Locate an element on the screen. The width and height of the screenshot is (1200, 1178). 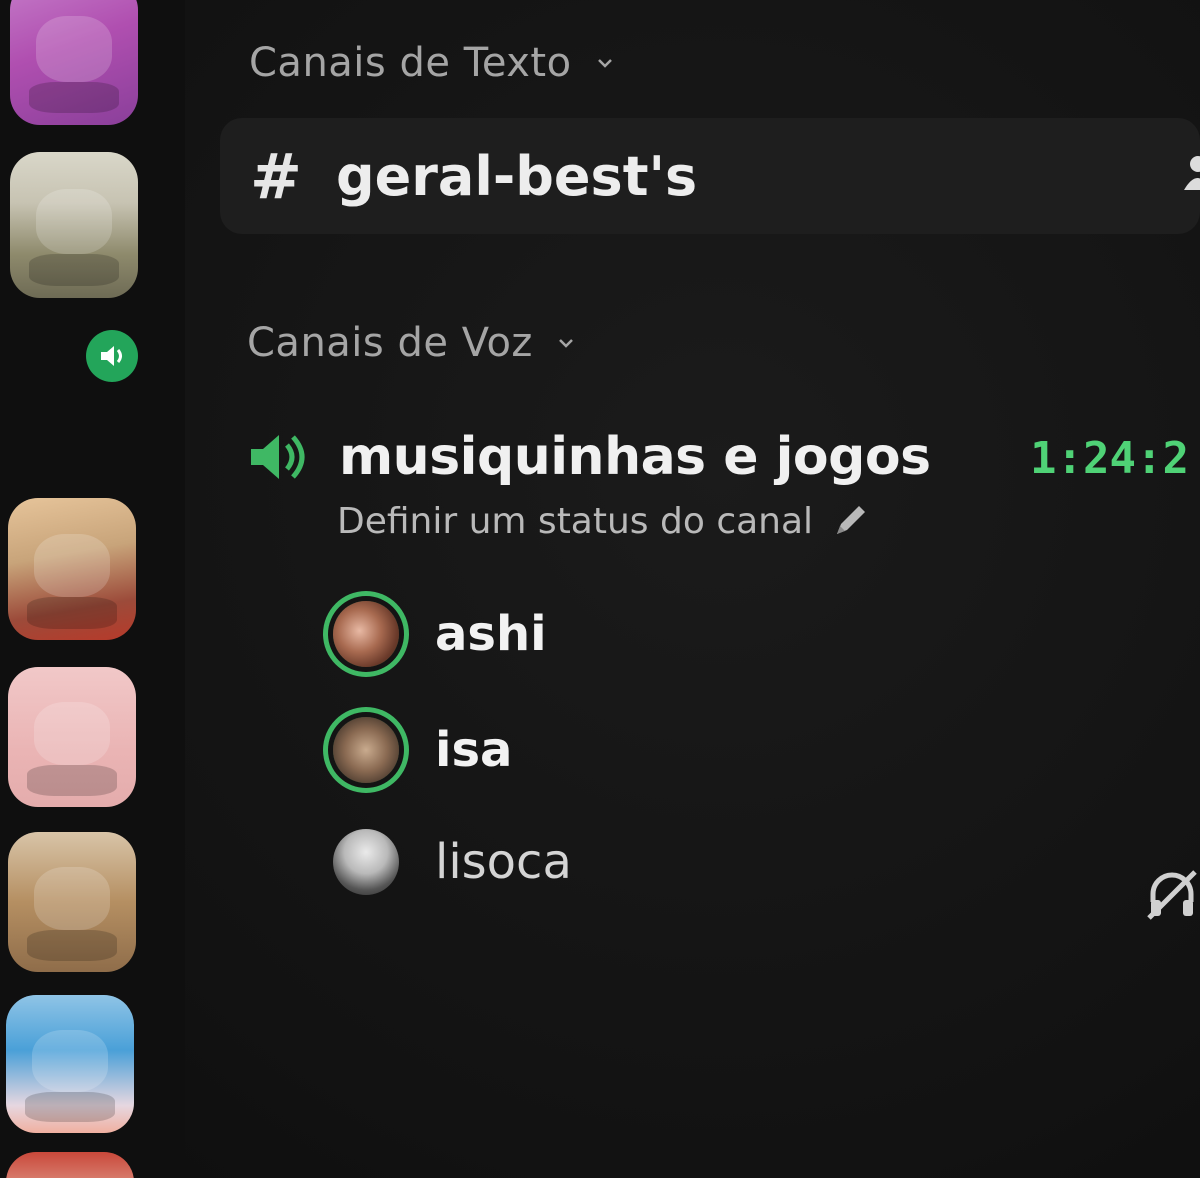
category-label: Canais de Voz is located at coordinates (390, 343).